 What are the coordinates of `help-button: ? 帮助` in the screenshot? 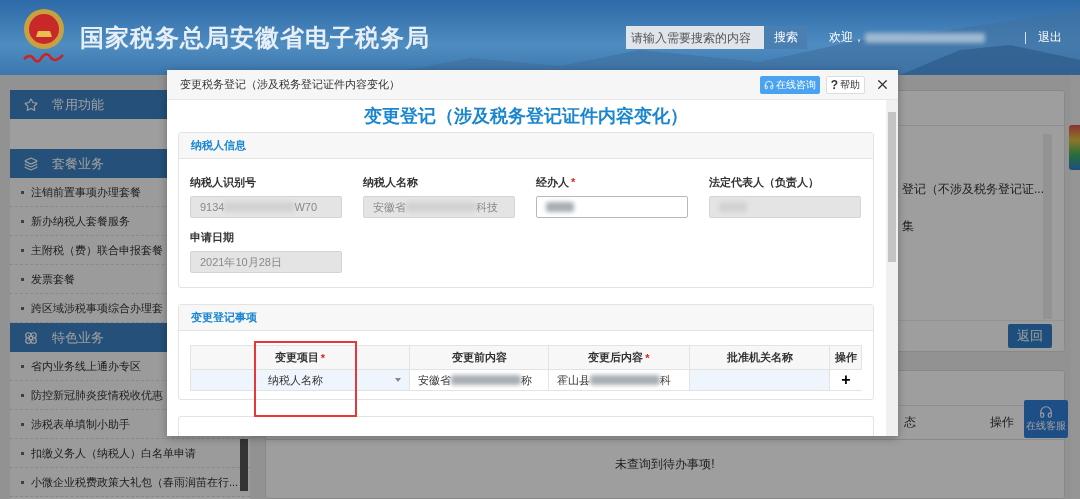 It's located at (845, 84).